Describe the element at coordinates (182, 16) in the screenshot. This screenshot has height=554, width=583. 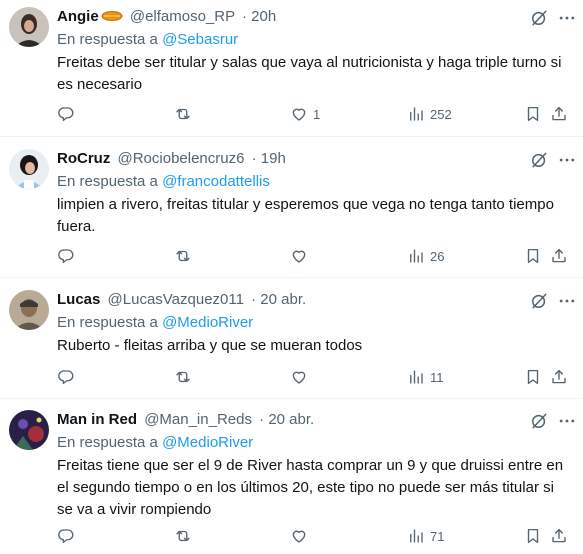
I see `user-handle: @elfamoso_RP` at that location.